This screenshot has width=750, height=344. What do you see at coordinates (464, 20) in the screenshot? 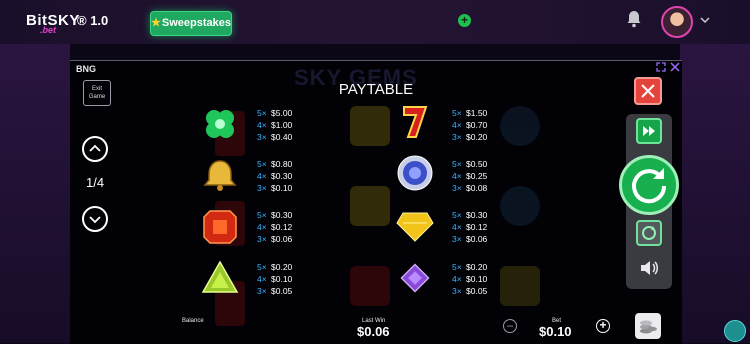
I see `add-funds-button: +` at bounding box center [464, 20].